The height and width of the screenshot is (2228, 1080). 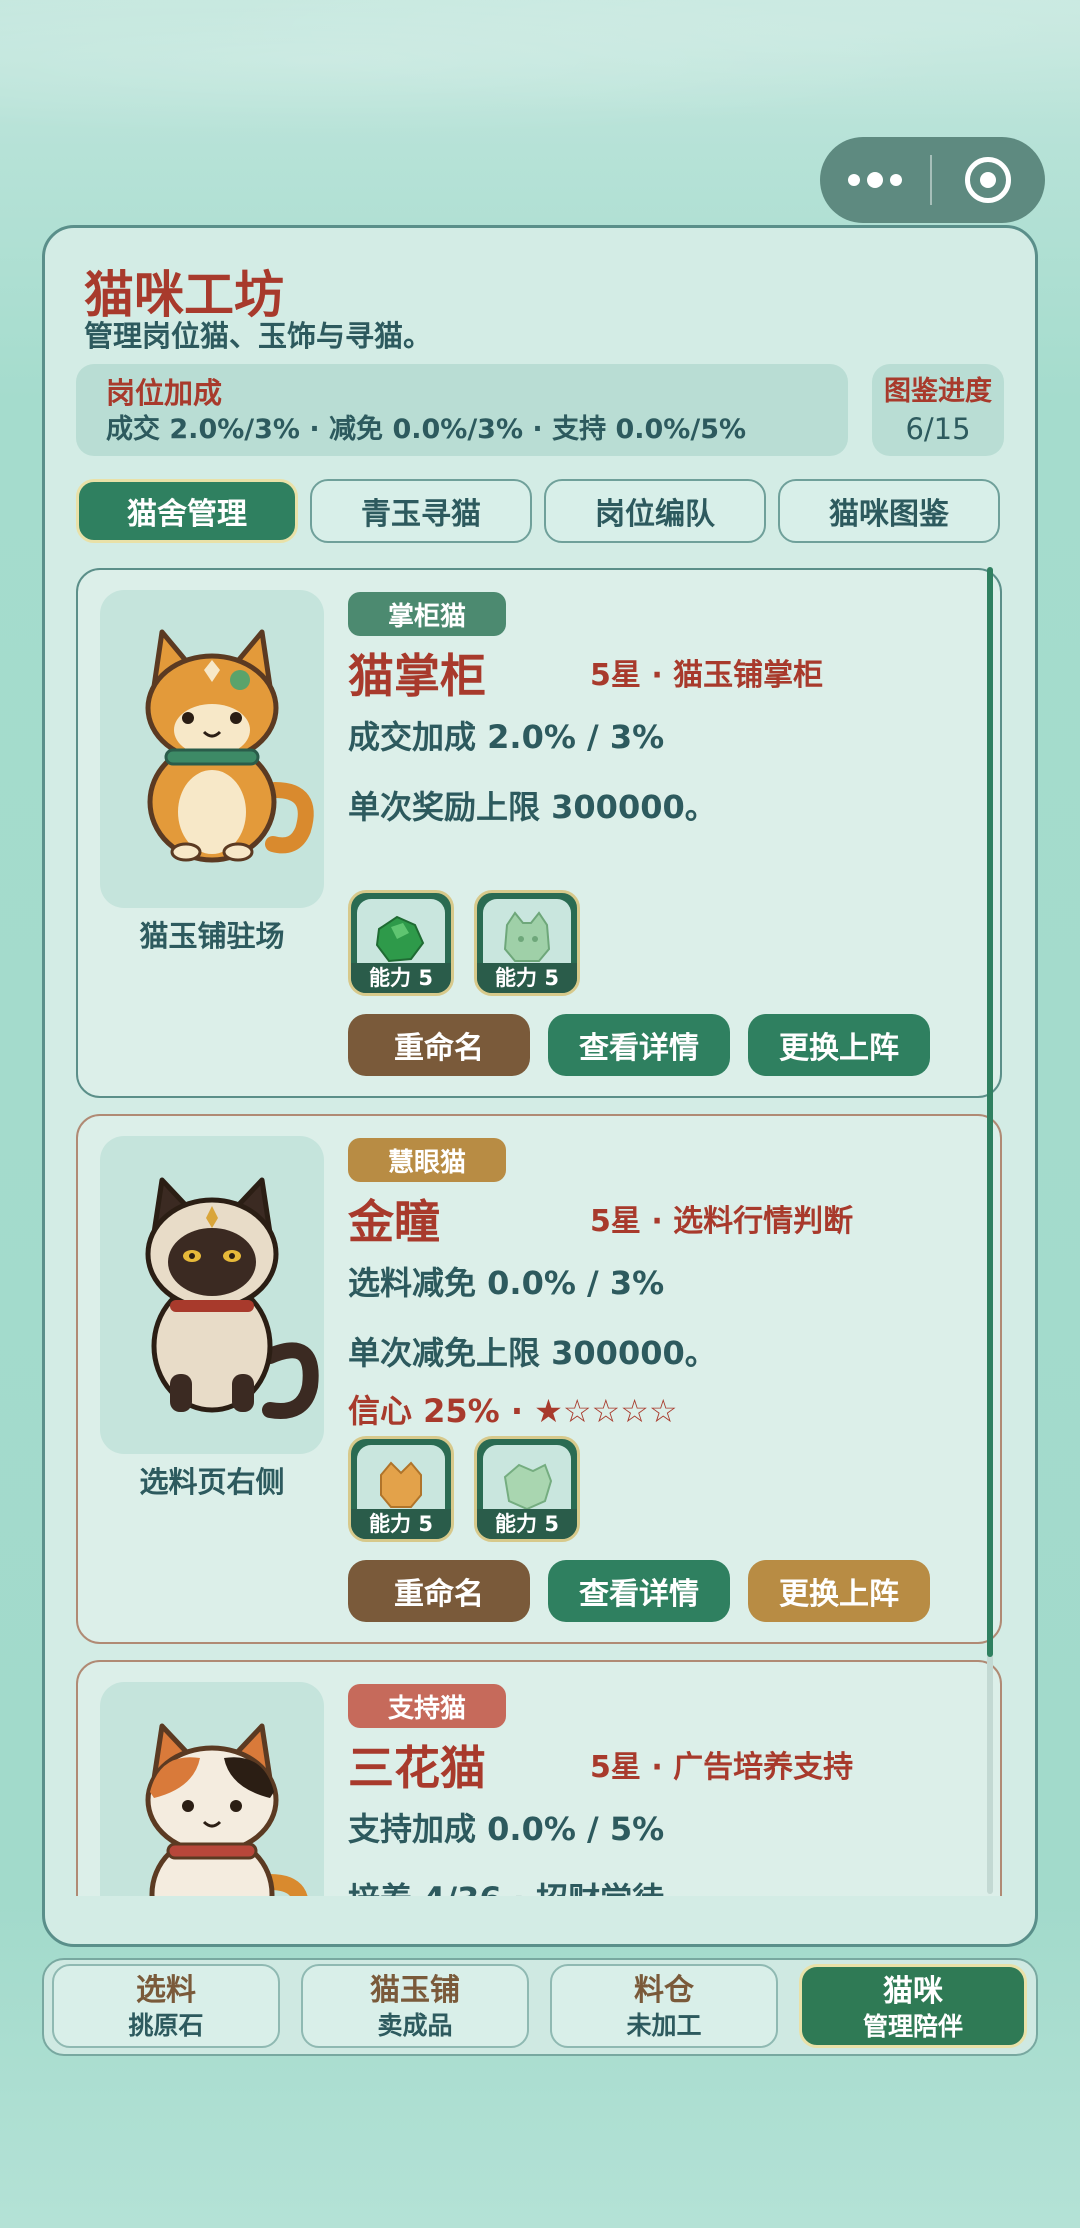 I want to click on bonus-value: 成交 2.0%/3% · 减免 0.0%/3% · 支持 0.0%/5%, so click(x=426, y=429).